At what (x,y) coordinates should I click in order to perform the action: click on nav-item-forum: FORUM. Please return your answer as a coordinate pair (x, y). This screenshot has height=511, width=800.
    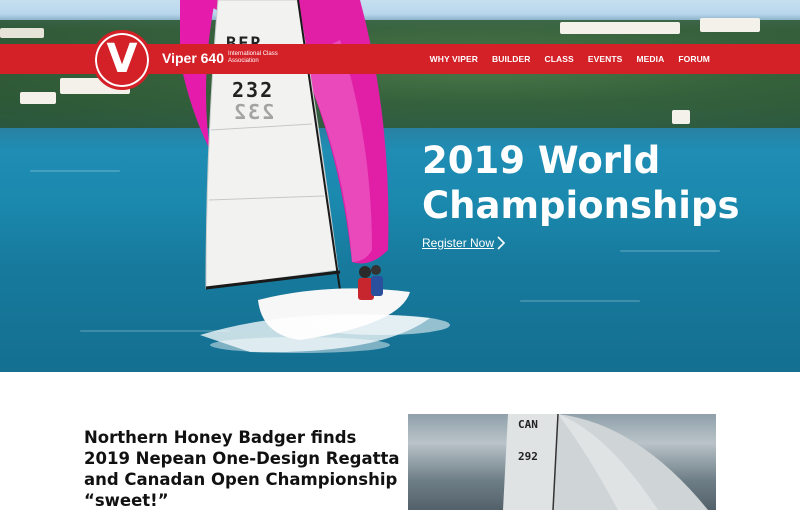
    Looking at the image, I should click on (694, 59).